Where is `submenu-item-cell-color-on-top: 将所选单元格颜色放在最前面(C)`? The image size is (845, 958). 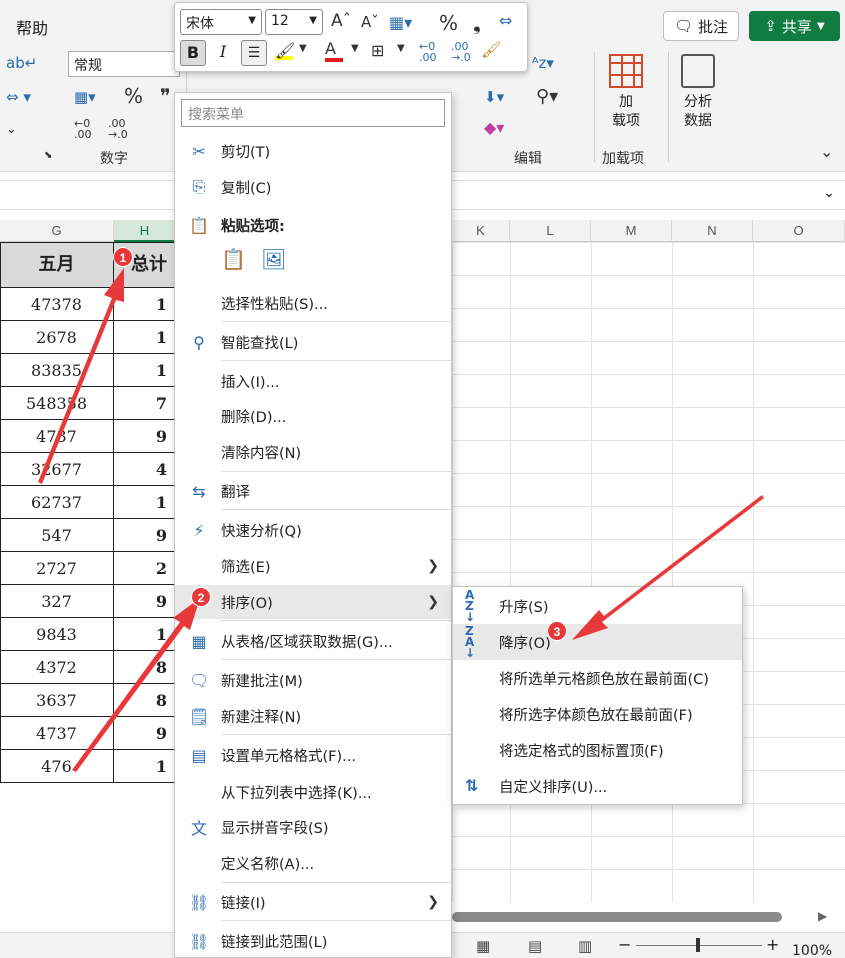 submenu-item-cell-color-on-top: 将所选单元格颜色放在最前面(C) is located at coordinates (597, 678).